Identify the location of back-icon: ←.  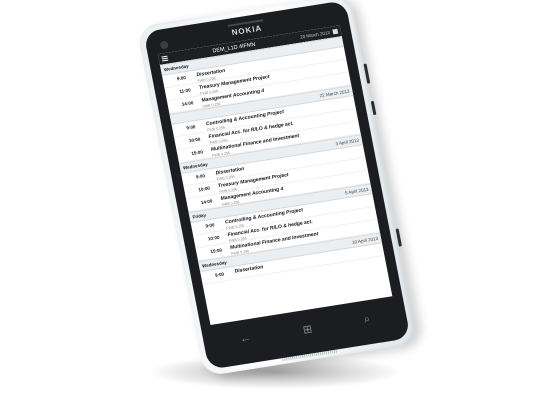
(245, 339).